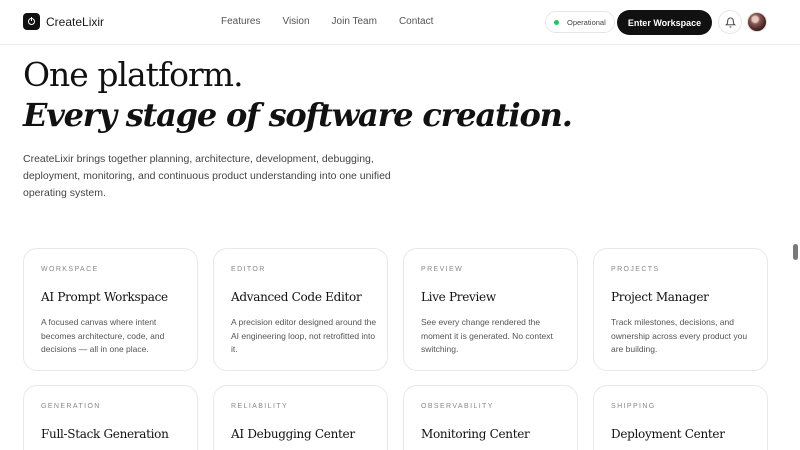 Image resolution: width=800 pixels, height=450 pixels. I want to click on bell-icon, so click(730, 22).